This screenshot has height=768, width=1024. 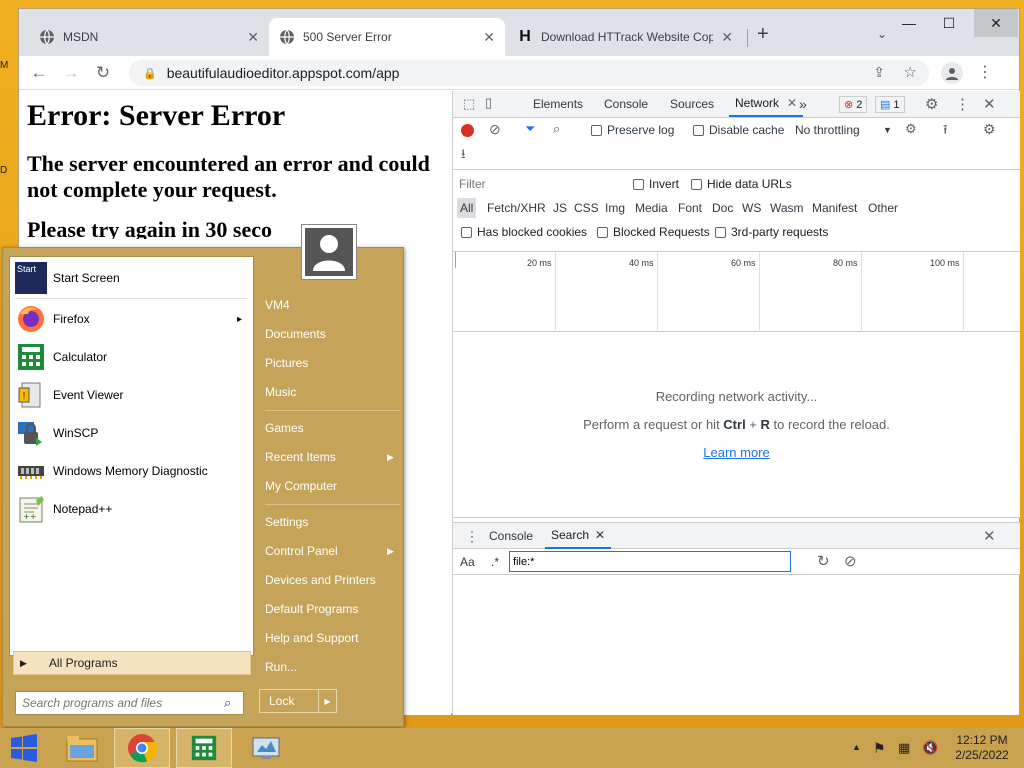 What do you see at coordinates (910, 72) in the screenshot?
I see `bookmark-star-icon: ☆` at bounding box center [910, 72].